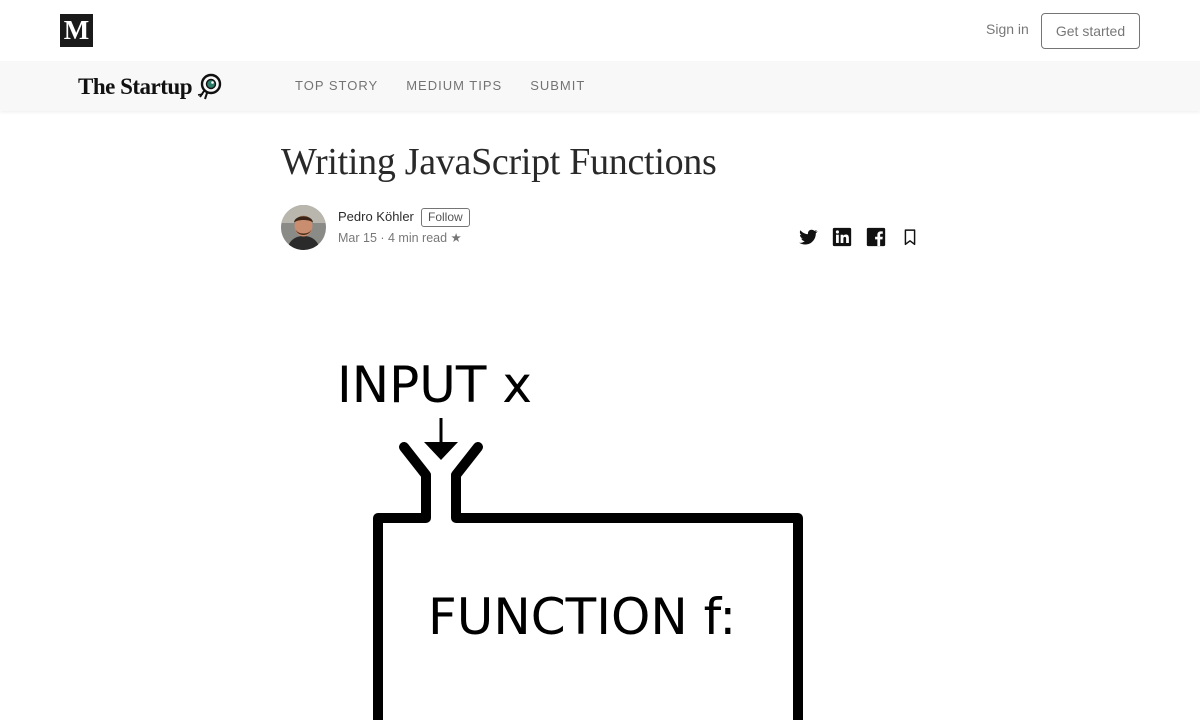 This screenshot has width=1200, height=720. What do you see at coordinates (76, 30) in the screenshot?
I see `medium-logo: M` at bounding box center [76, 30].